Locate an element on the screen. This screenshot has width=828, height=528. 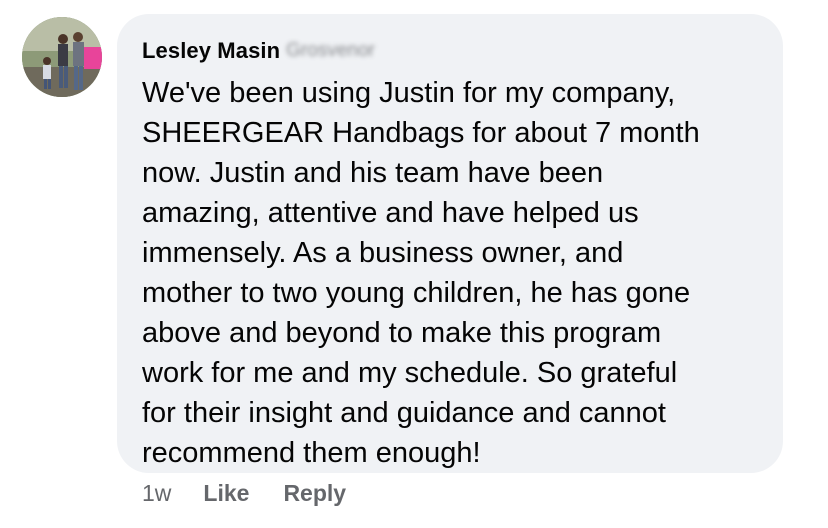
avatar is located at coordinates (62, 57).